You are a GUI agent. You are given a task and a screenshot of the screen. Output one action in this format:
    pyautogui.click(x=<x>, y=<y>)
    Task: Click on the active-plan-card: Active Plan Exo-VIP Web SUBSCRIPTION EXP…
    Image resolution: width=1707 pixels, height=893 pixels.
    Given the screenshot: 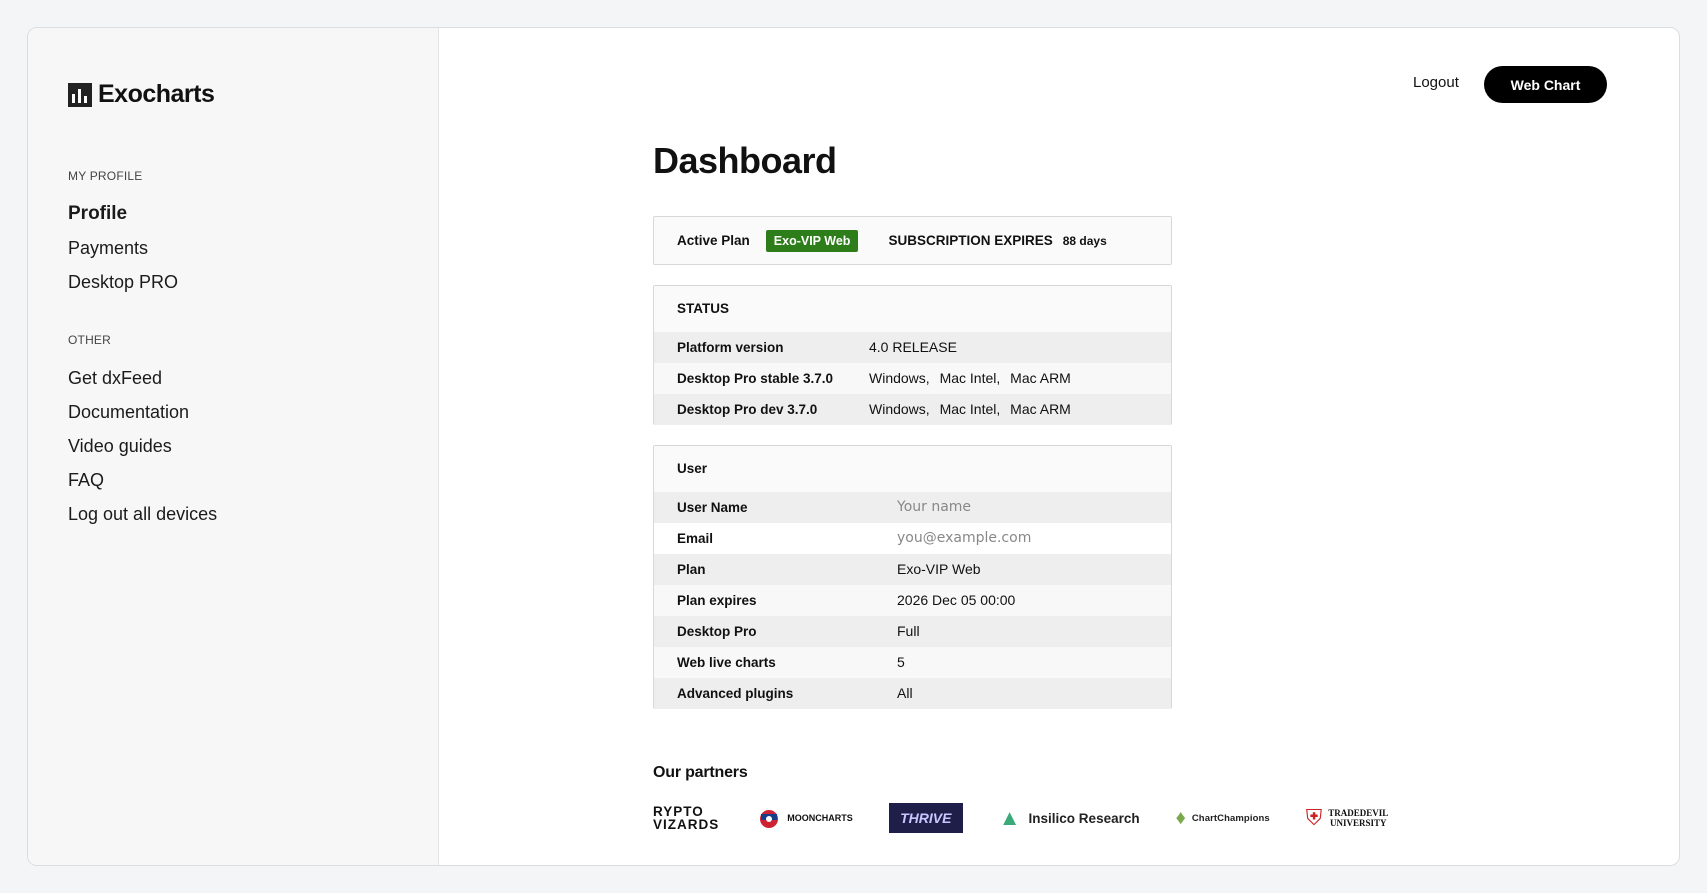 What is the action you would take?
    pyautogui.click(x=912, y=240)
    